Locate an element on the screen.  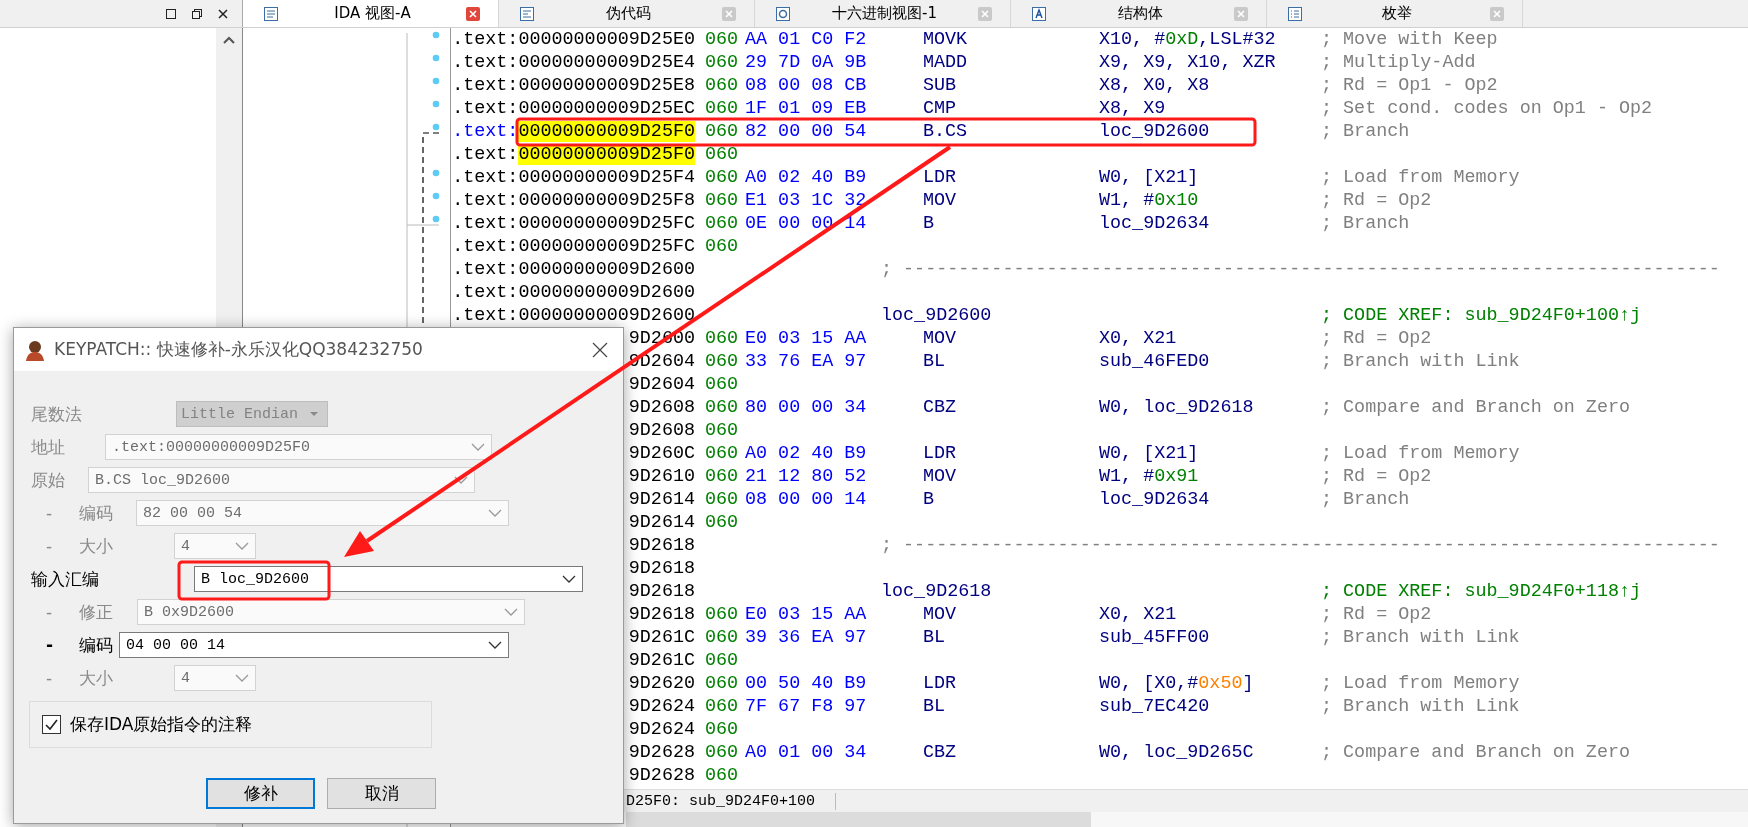
comment: ; Rd = Op2 is located at coordinates (1376, 476).